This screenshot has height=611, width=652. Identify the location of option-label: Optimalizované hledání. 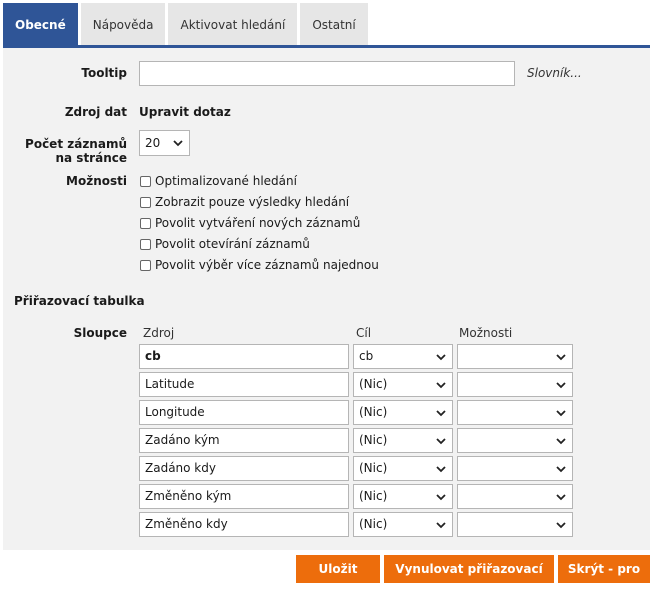
(226, 181).